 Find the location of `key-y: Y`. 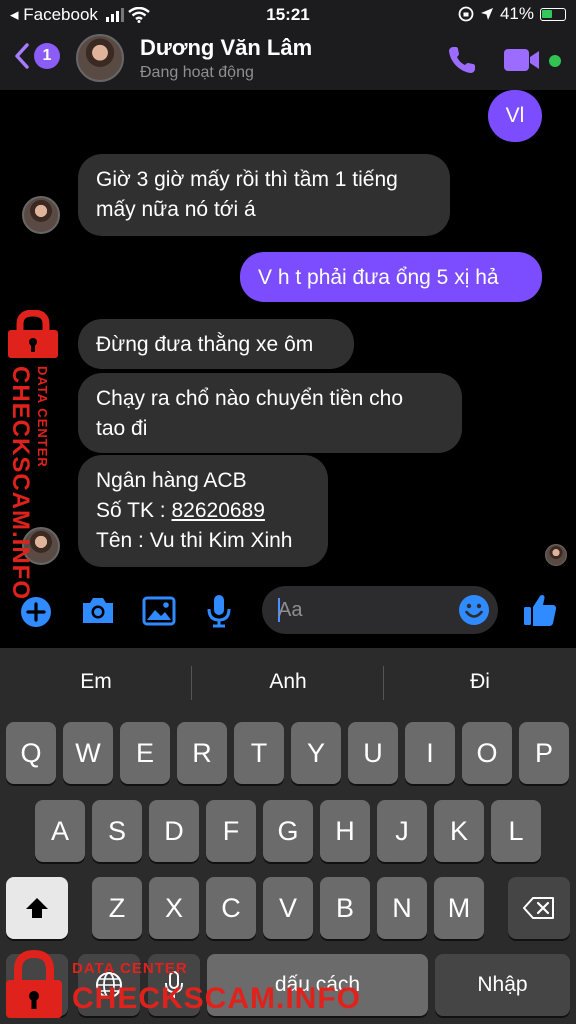

key-y: Y is located at coordinates (316, 753).